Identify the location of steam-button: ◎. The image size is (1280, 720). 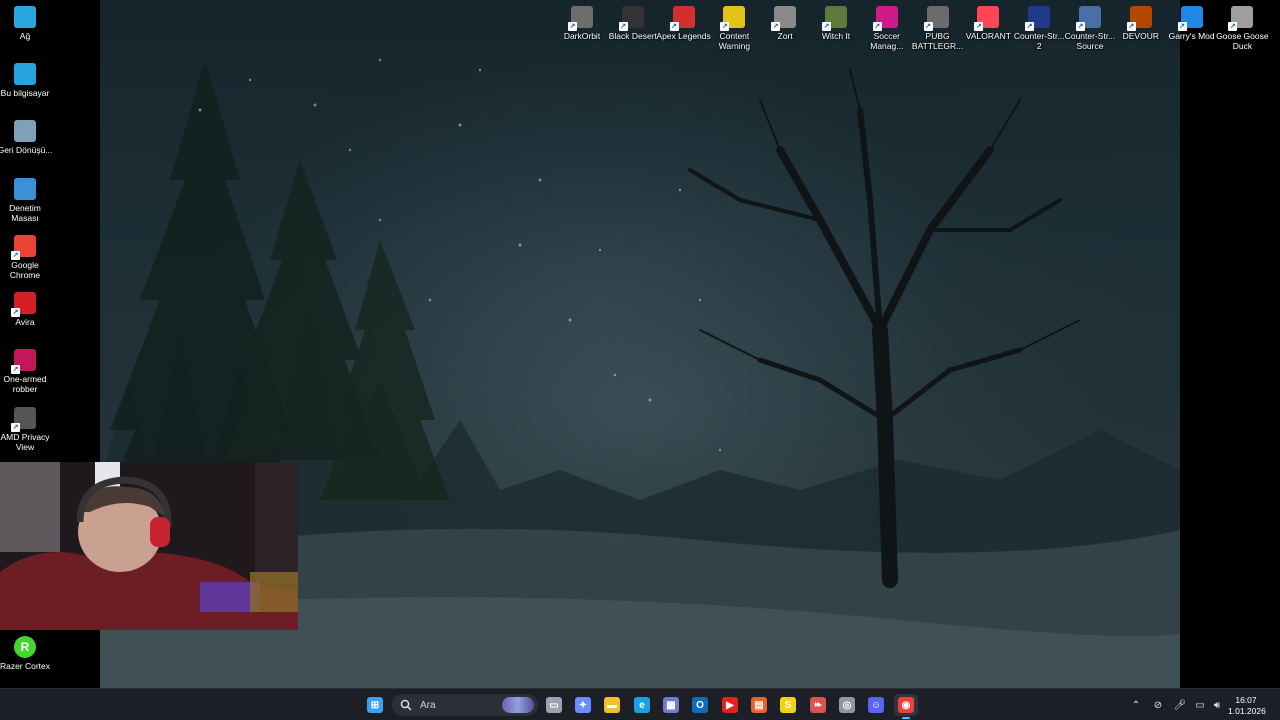
(847, 705).